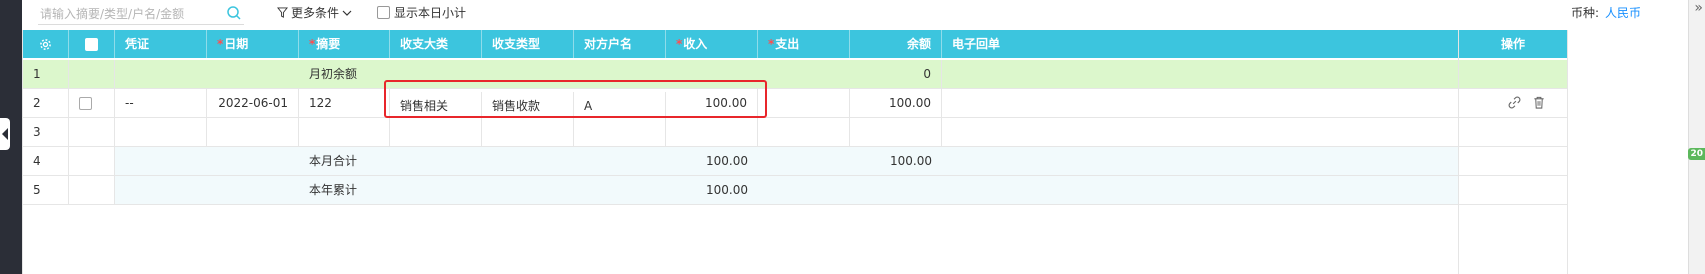 This screenshot has height=274, width=1705. I want to click on row-income, so click(712, 132).